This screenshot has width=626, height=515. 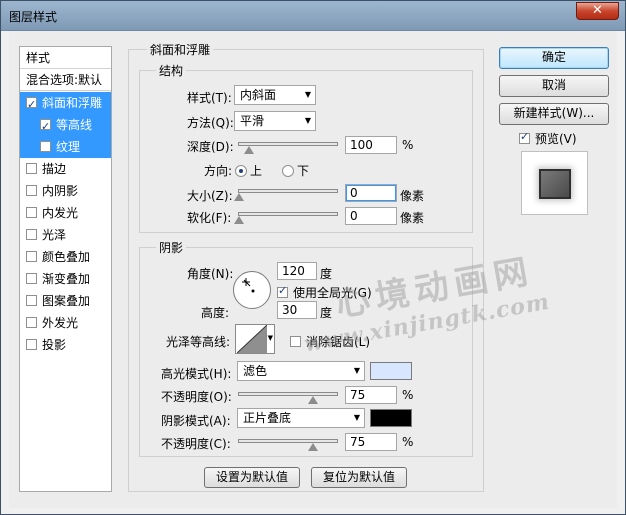 What do you see at coordinates (65, 58) in the screenshot?
I see `styles-header: 样式` at bounding box center [65, 58].